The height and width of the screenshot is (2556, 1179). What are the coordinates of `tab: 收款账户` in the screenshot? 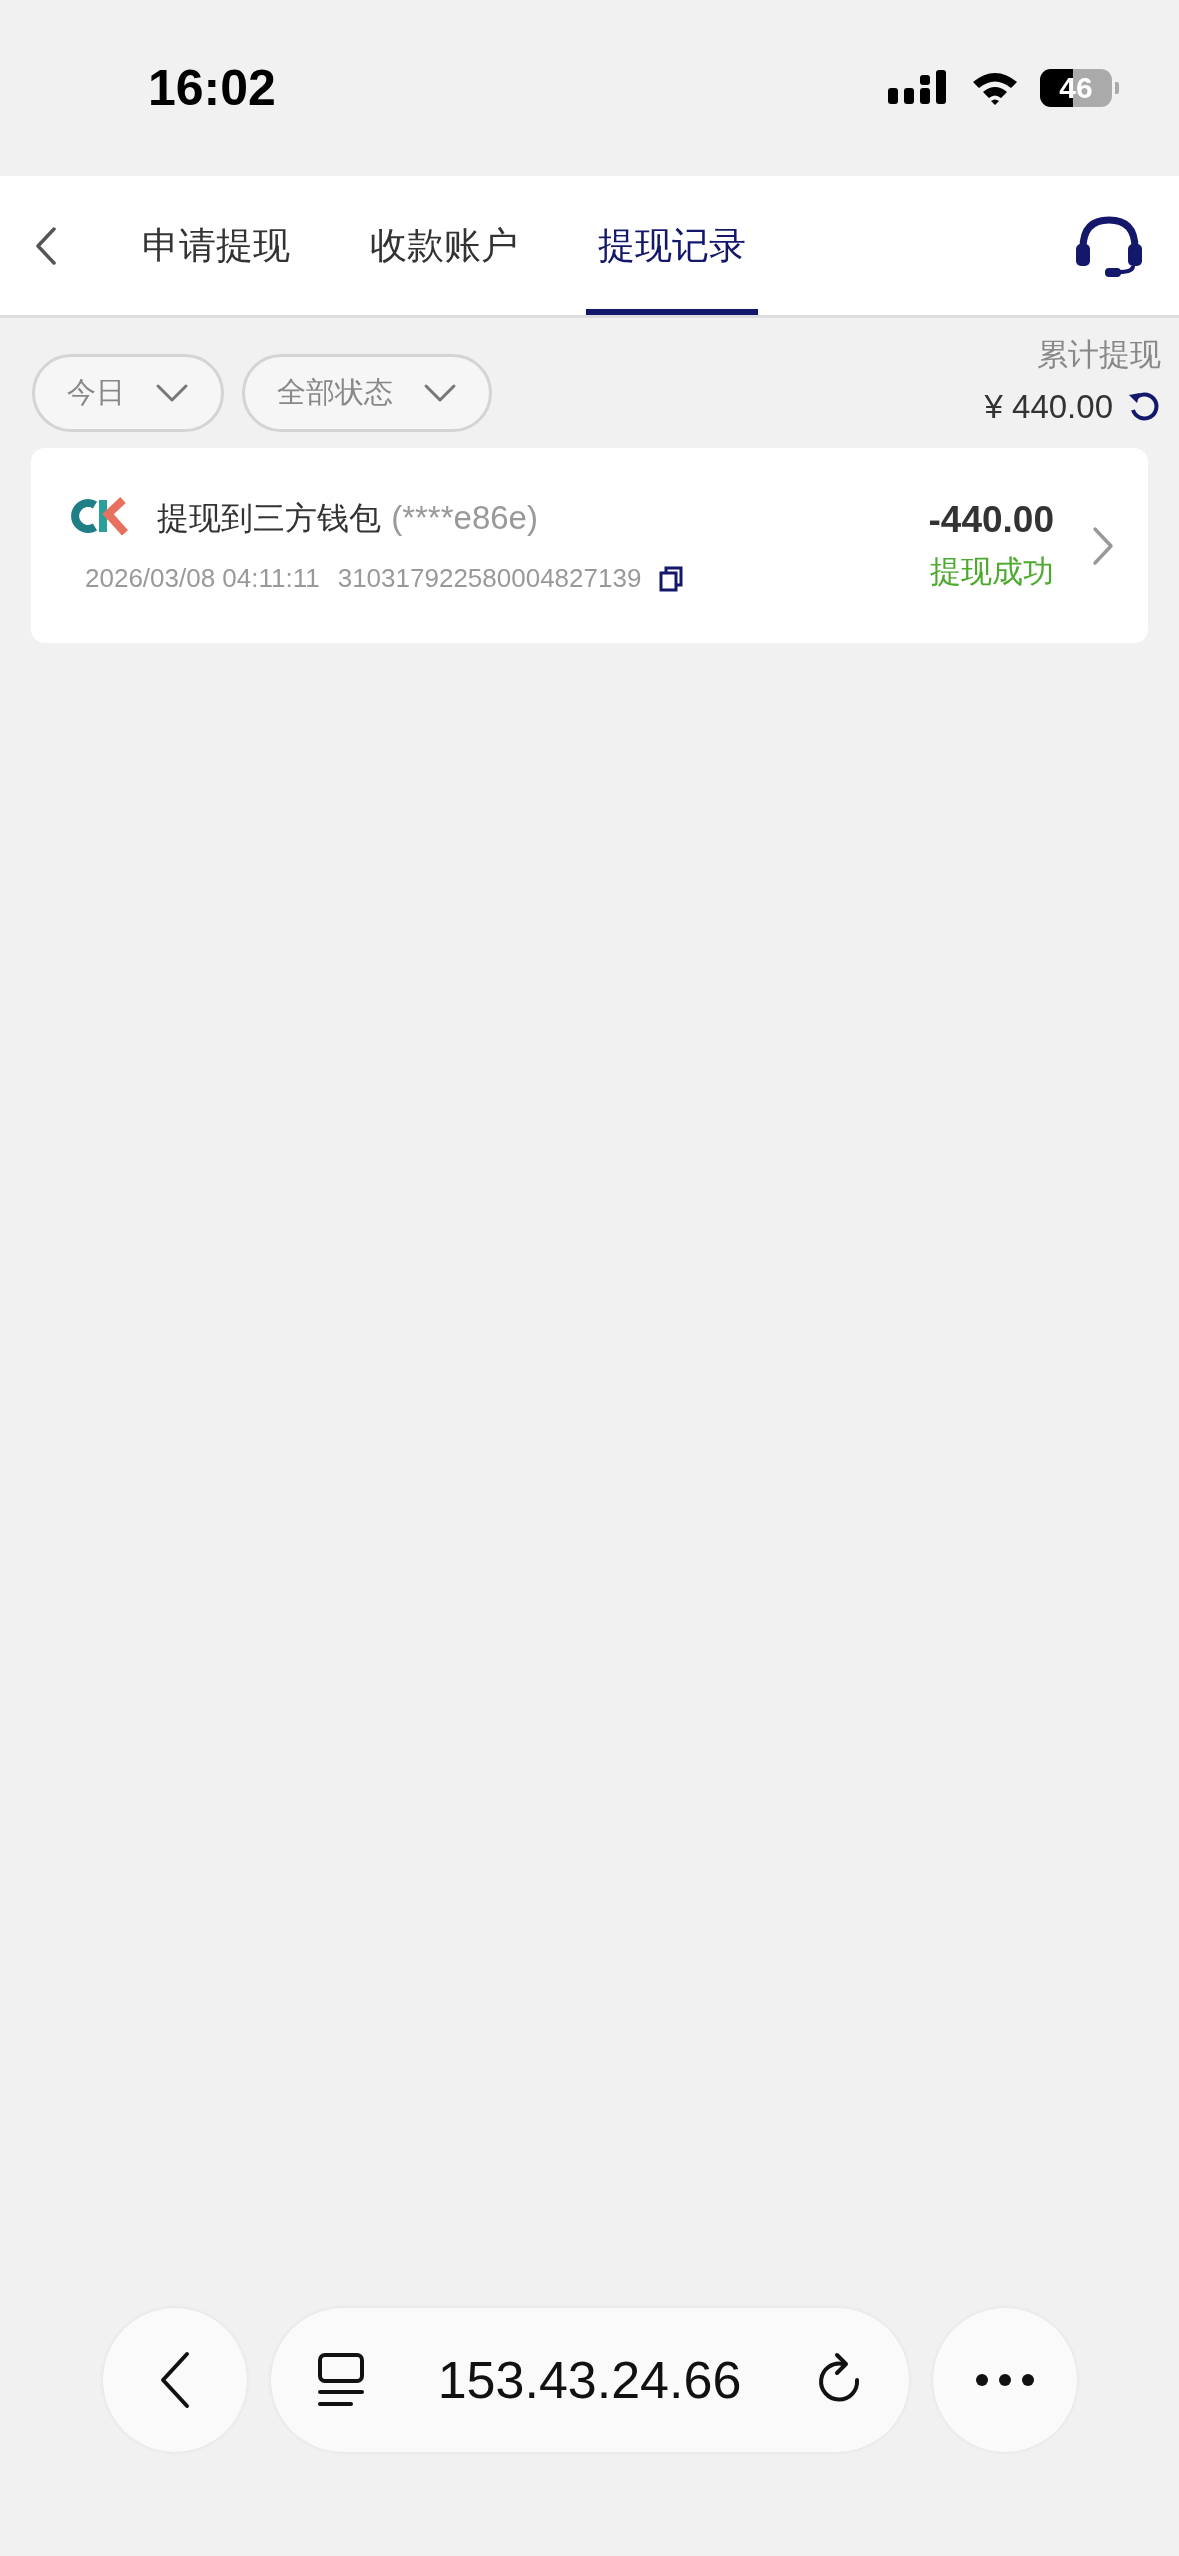 It's located at (444, 245).